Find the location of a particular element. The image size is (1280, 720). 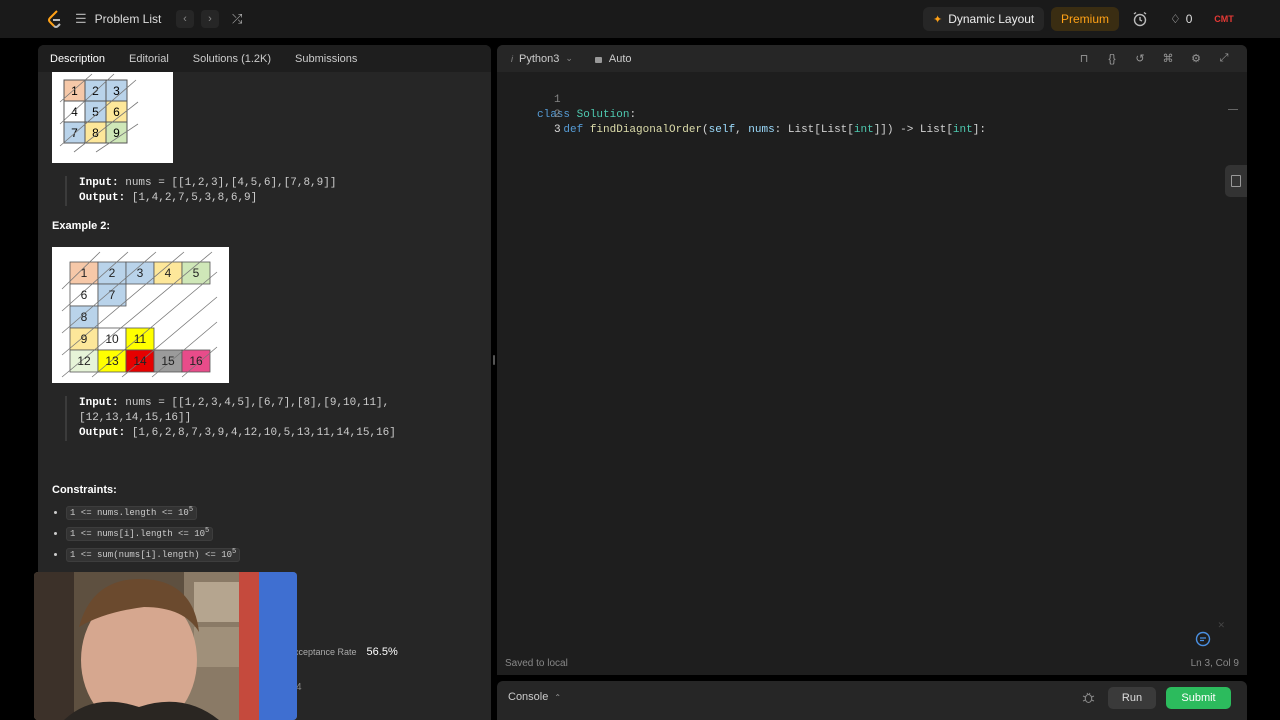

grid2-cell-6: 6 is located at coordinates (84, 295).